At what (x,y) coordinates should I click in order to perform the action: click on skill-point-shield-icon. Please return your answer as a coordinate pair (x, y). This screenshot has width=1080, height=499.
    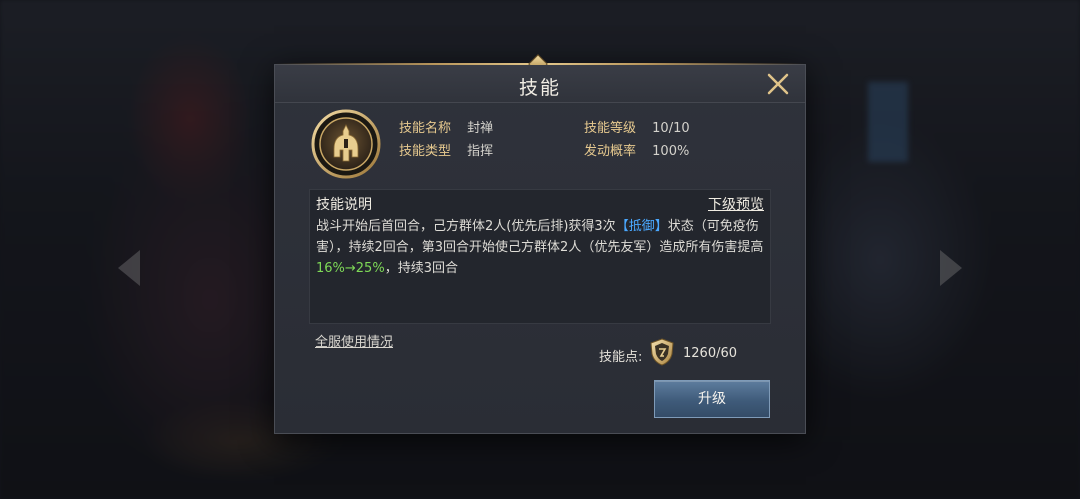
    Looking at the image, I should click on (662, 352).